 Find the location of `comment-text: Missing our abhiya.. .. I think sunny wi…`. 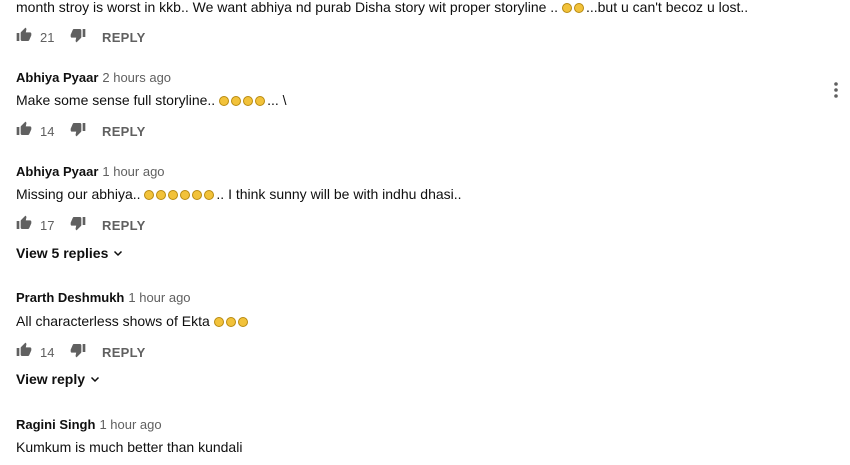

comment-text: Missing our abhiya.. .. I think sunny wi… is located at coordinates (239, 194).